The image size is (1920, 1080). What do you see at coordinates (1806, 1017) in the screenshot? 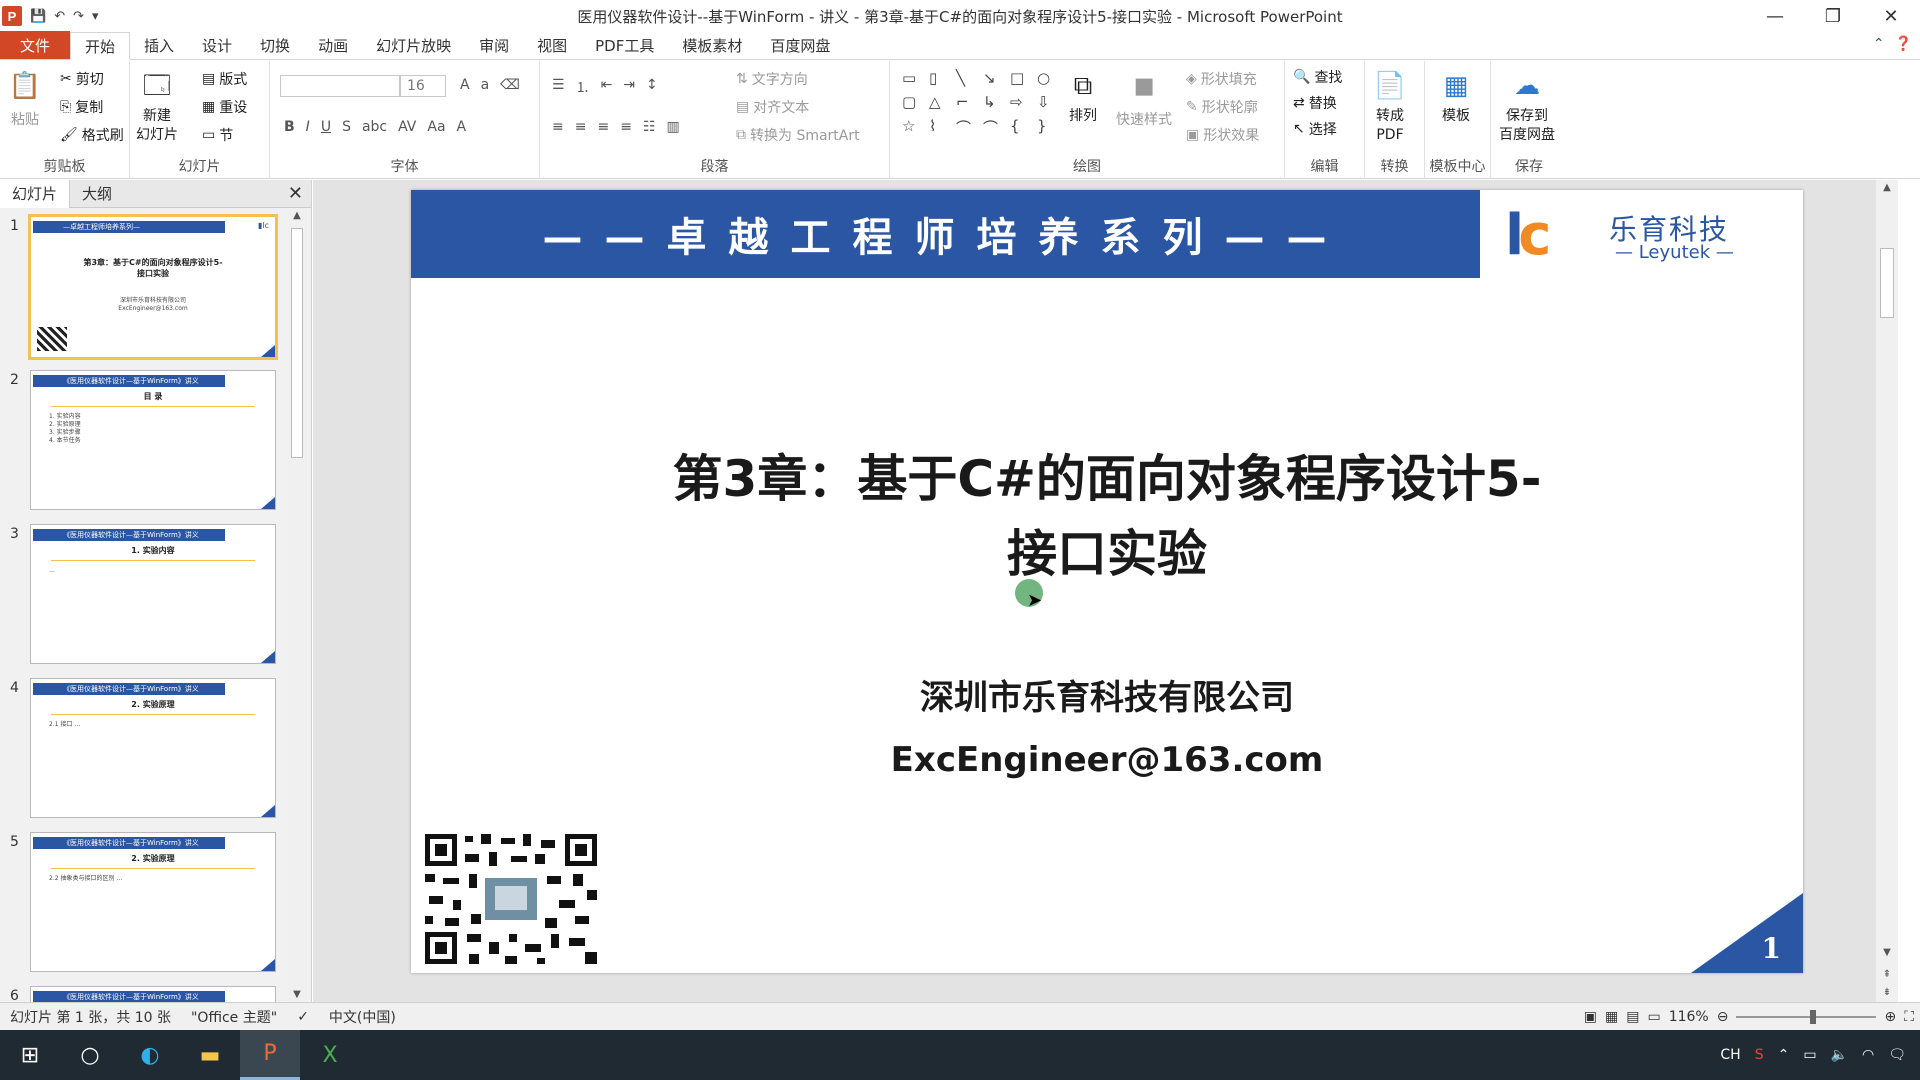
I see `zoom-slider` at bounding box center [1806, 1017].